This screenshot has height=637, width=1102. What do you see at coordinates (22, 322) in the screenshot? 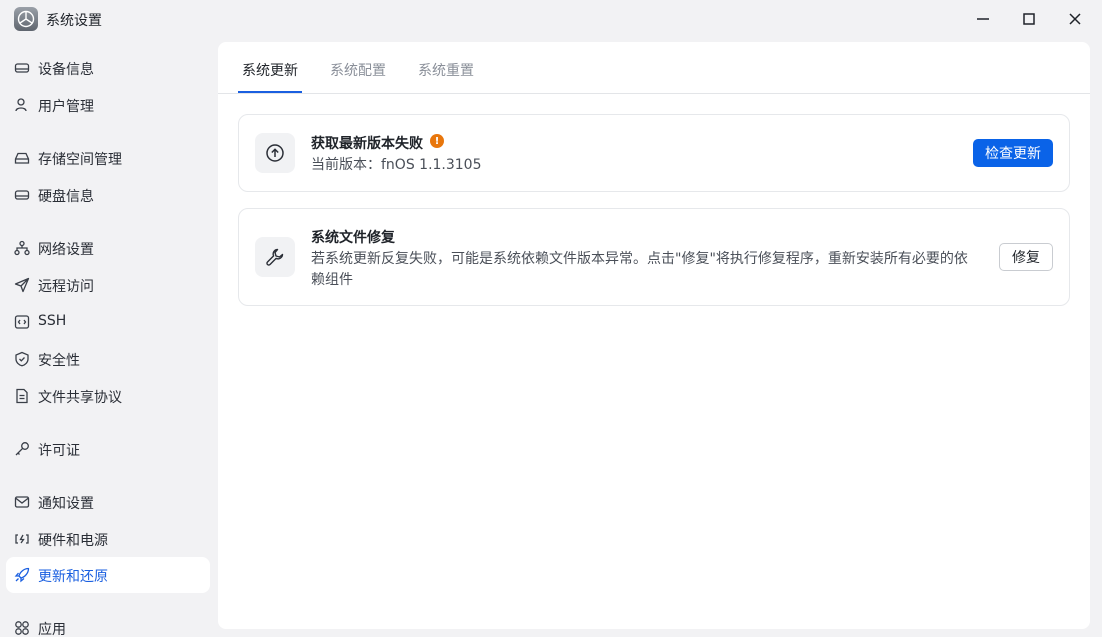
I see `code-icon` at bounding box center [22, 322].